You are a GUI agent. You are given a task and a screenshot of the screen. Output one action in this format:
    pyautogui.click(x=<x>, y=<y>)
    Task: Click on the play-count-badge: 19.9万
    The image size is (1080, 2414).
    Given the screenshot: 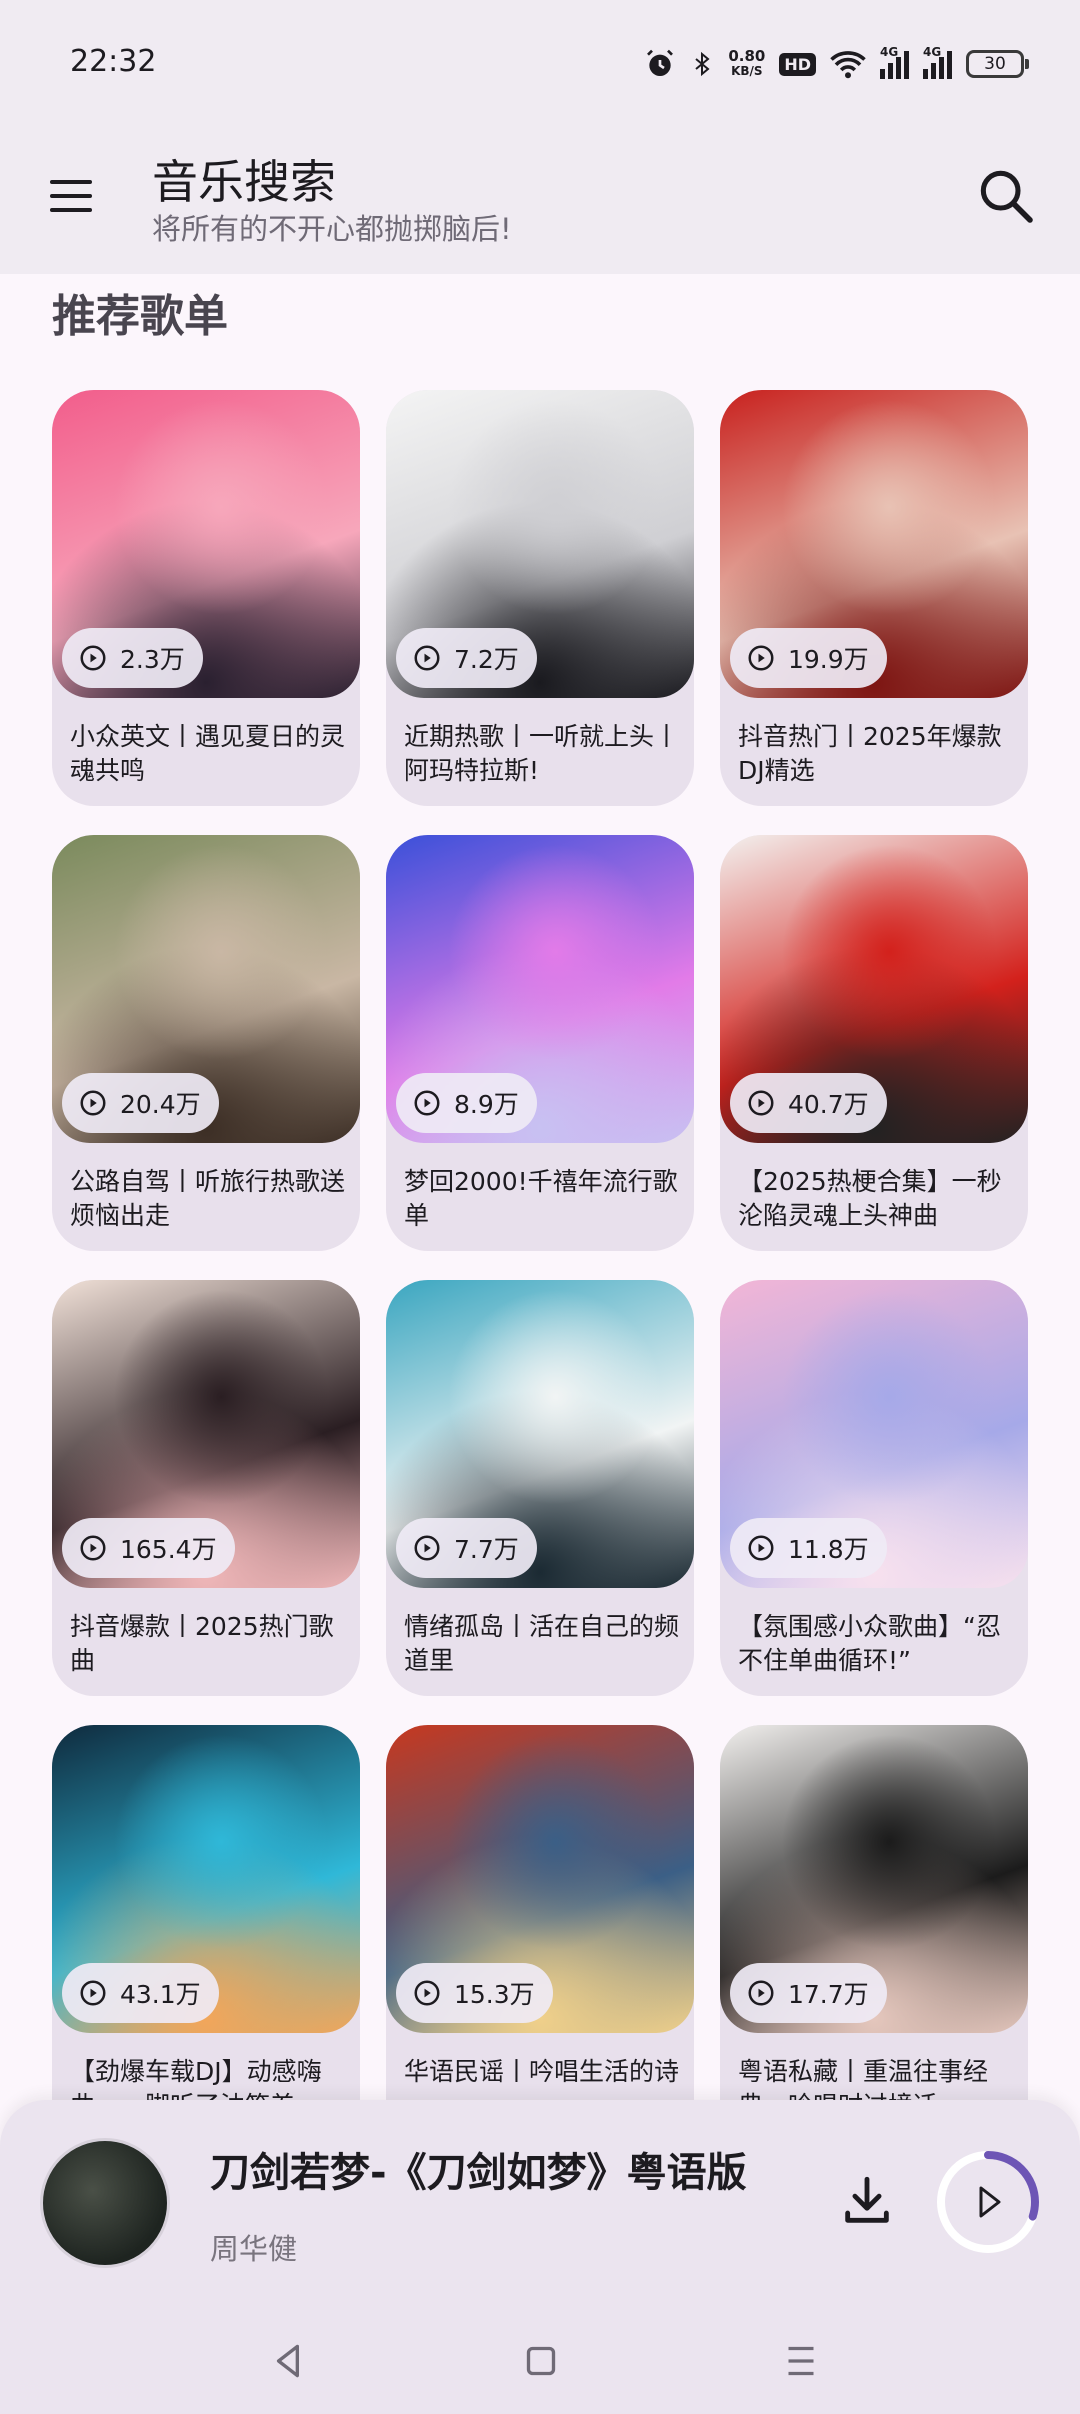 What is the action you would take?
    pyautogui.click(x=808, y=658)
    